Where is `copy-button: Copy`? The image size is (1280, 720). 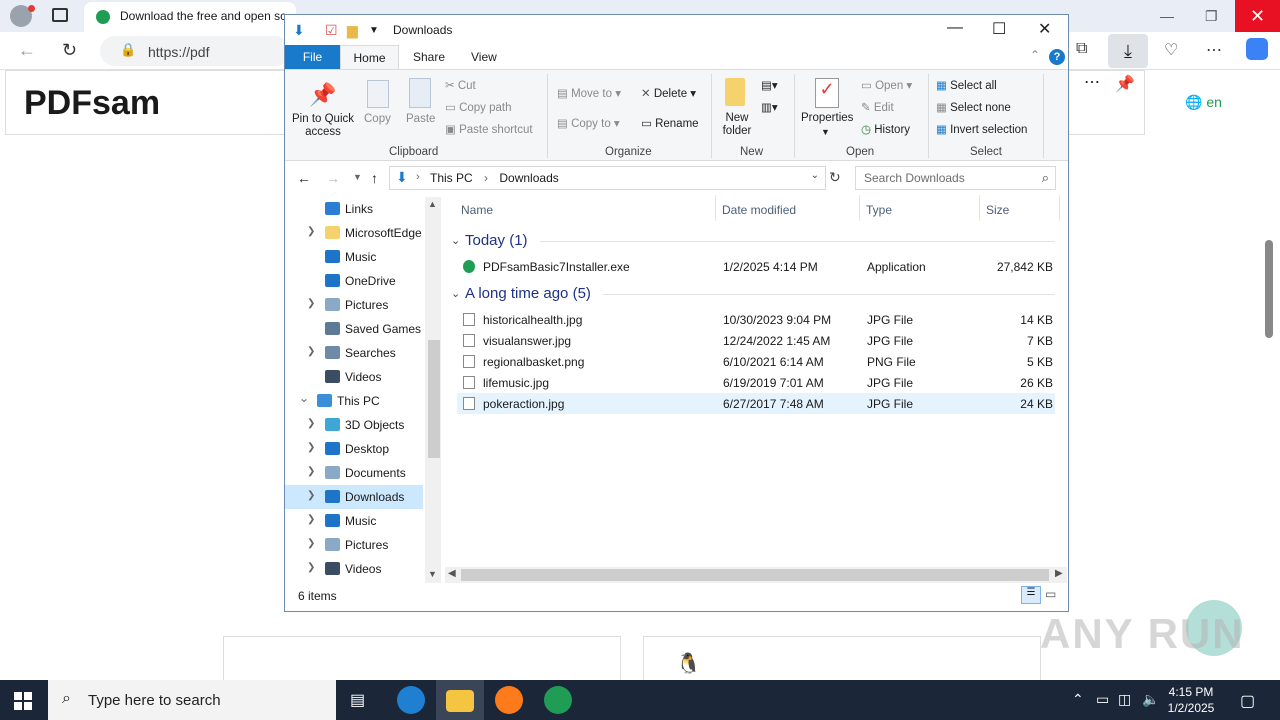 copy-button: Copy is located at coordinates (377, 119).